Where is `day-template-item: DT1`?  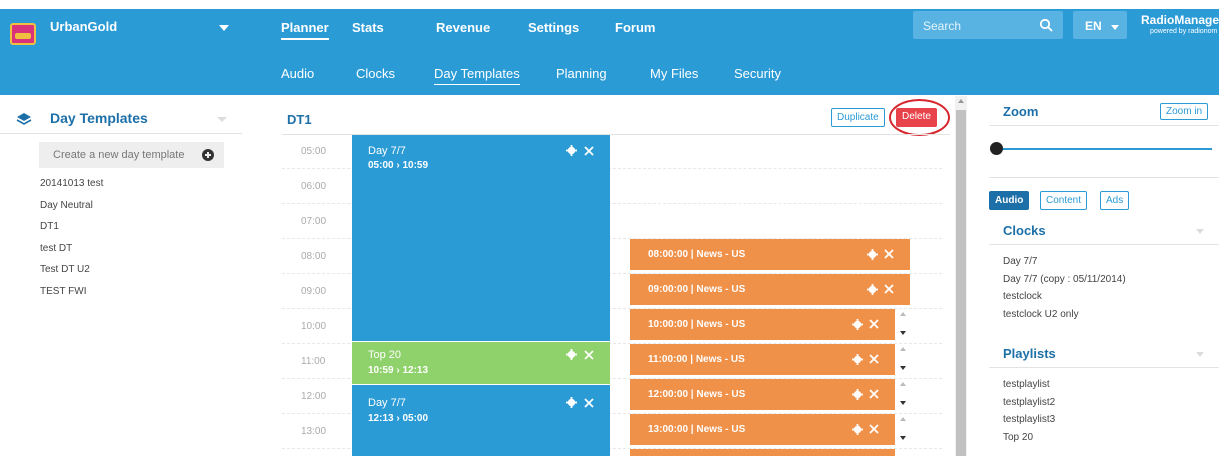 day-template-item: DT1 is located at coordinates (71, 230).